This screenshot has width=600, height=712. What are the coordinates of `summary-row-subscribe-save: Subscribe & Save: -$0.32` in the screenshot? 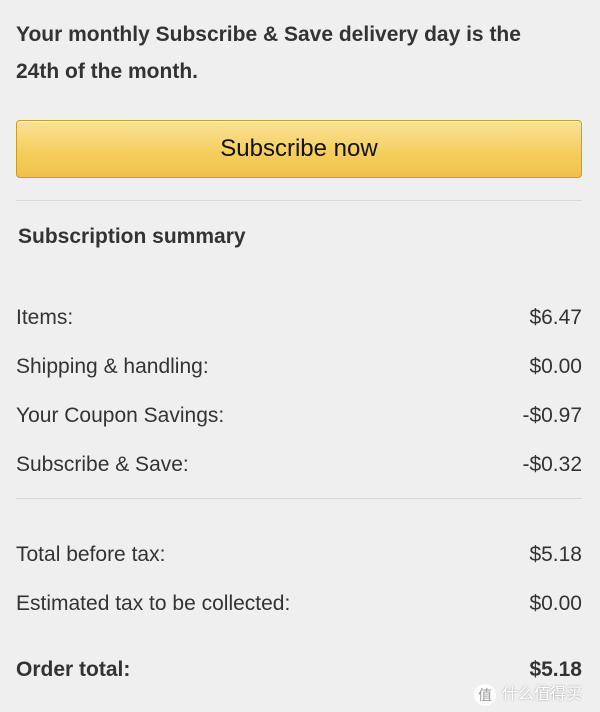 It's located at (299, 468).